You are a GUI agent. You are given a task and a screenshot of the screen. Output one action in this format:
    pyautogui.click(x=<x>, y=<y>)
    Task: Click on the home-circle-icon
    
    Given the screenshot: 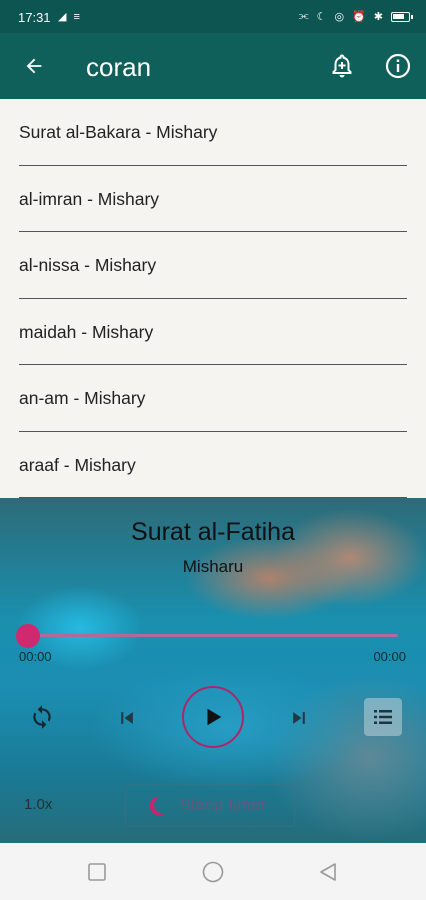 What is the action you would take?
    pyautogui.click(x=213, y=872)
    